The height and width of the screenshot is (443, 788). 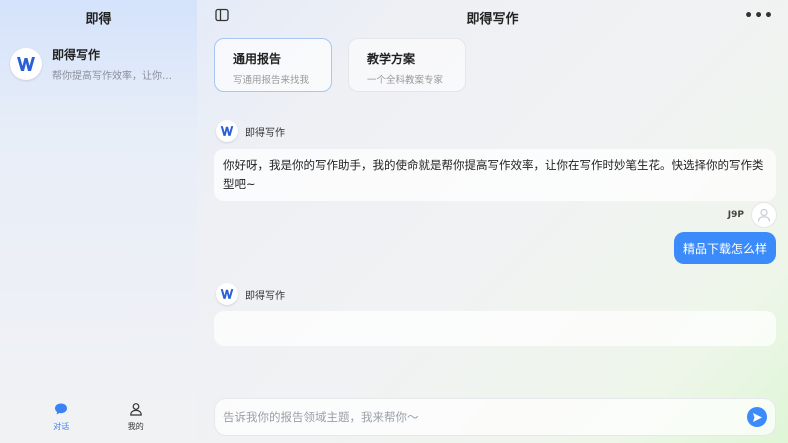 I want to click on input-bar, so click(x=495, y=417).